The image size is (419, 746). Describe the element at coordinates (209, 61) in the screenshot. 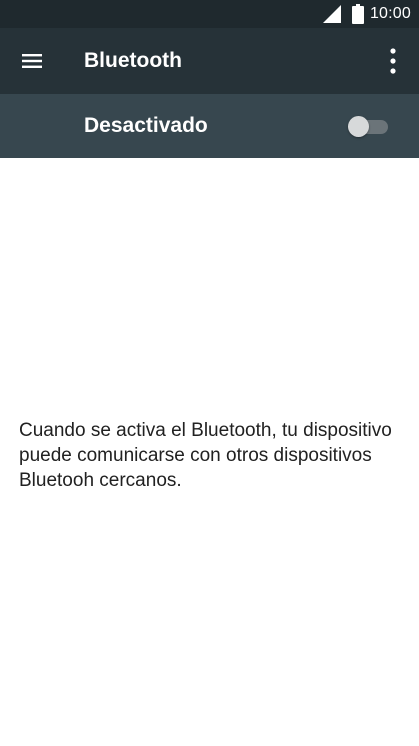

I see `toolbar: Bluetooth` at that location.